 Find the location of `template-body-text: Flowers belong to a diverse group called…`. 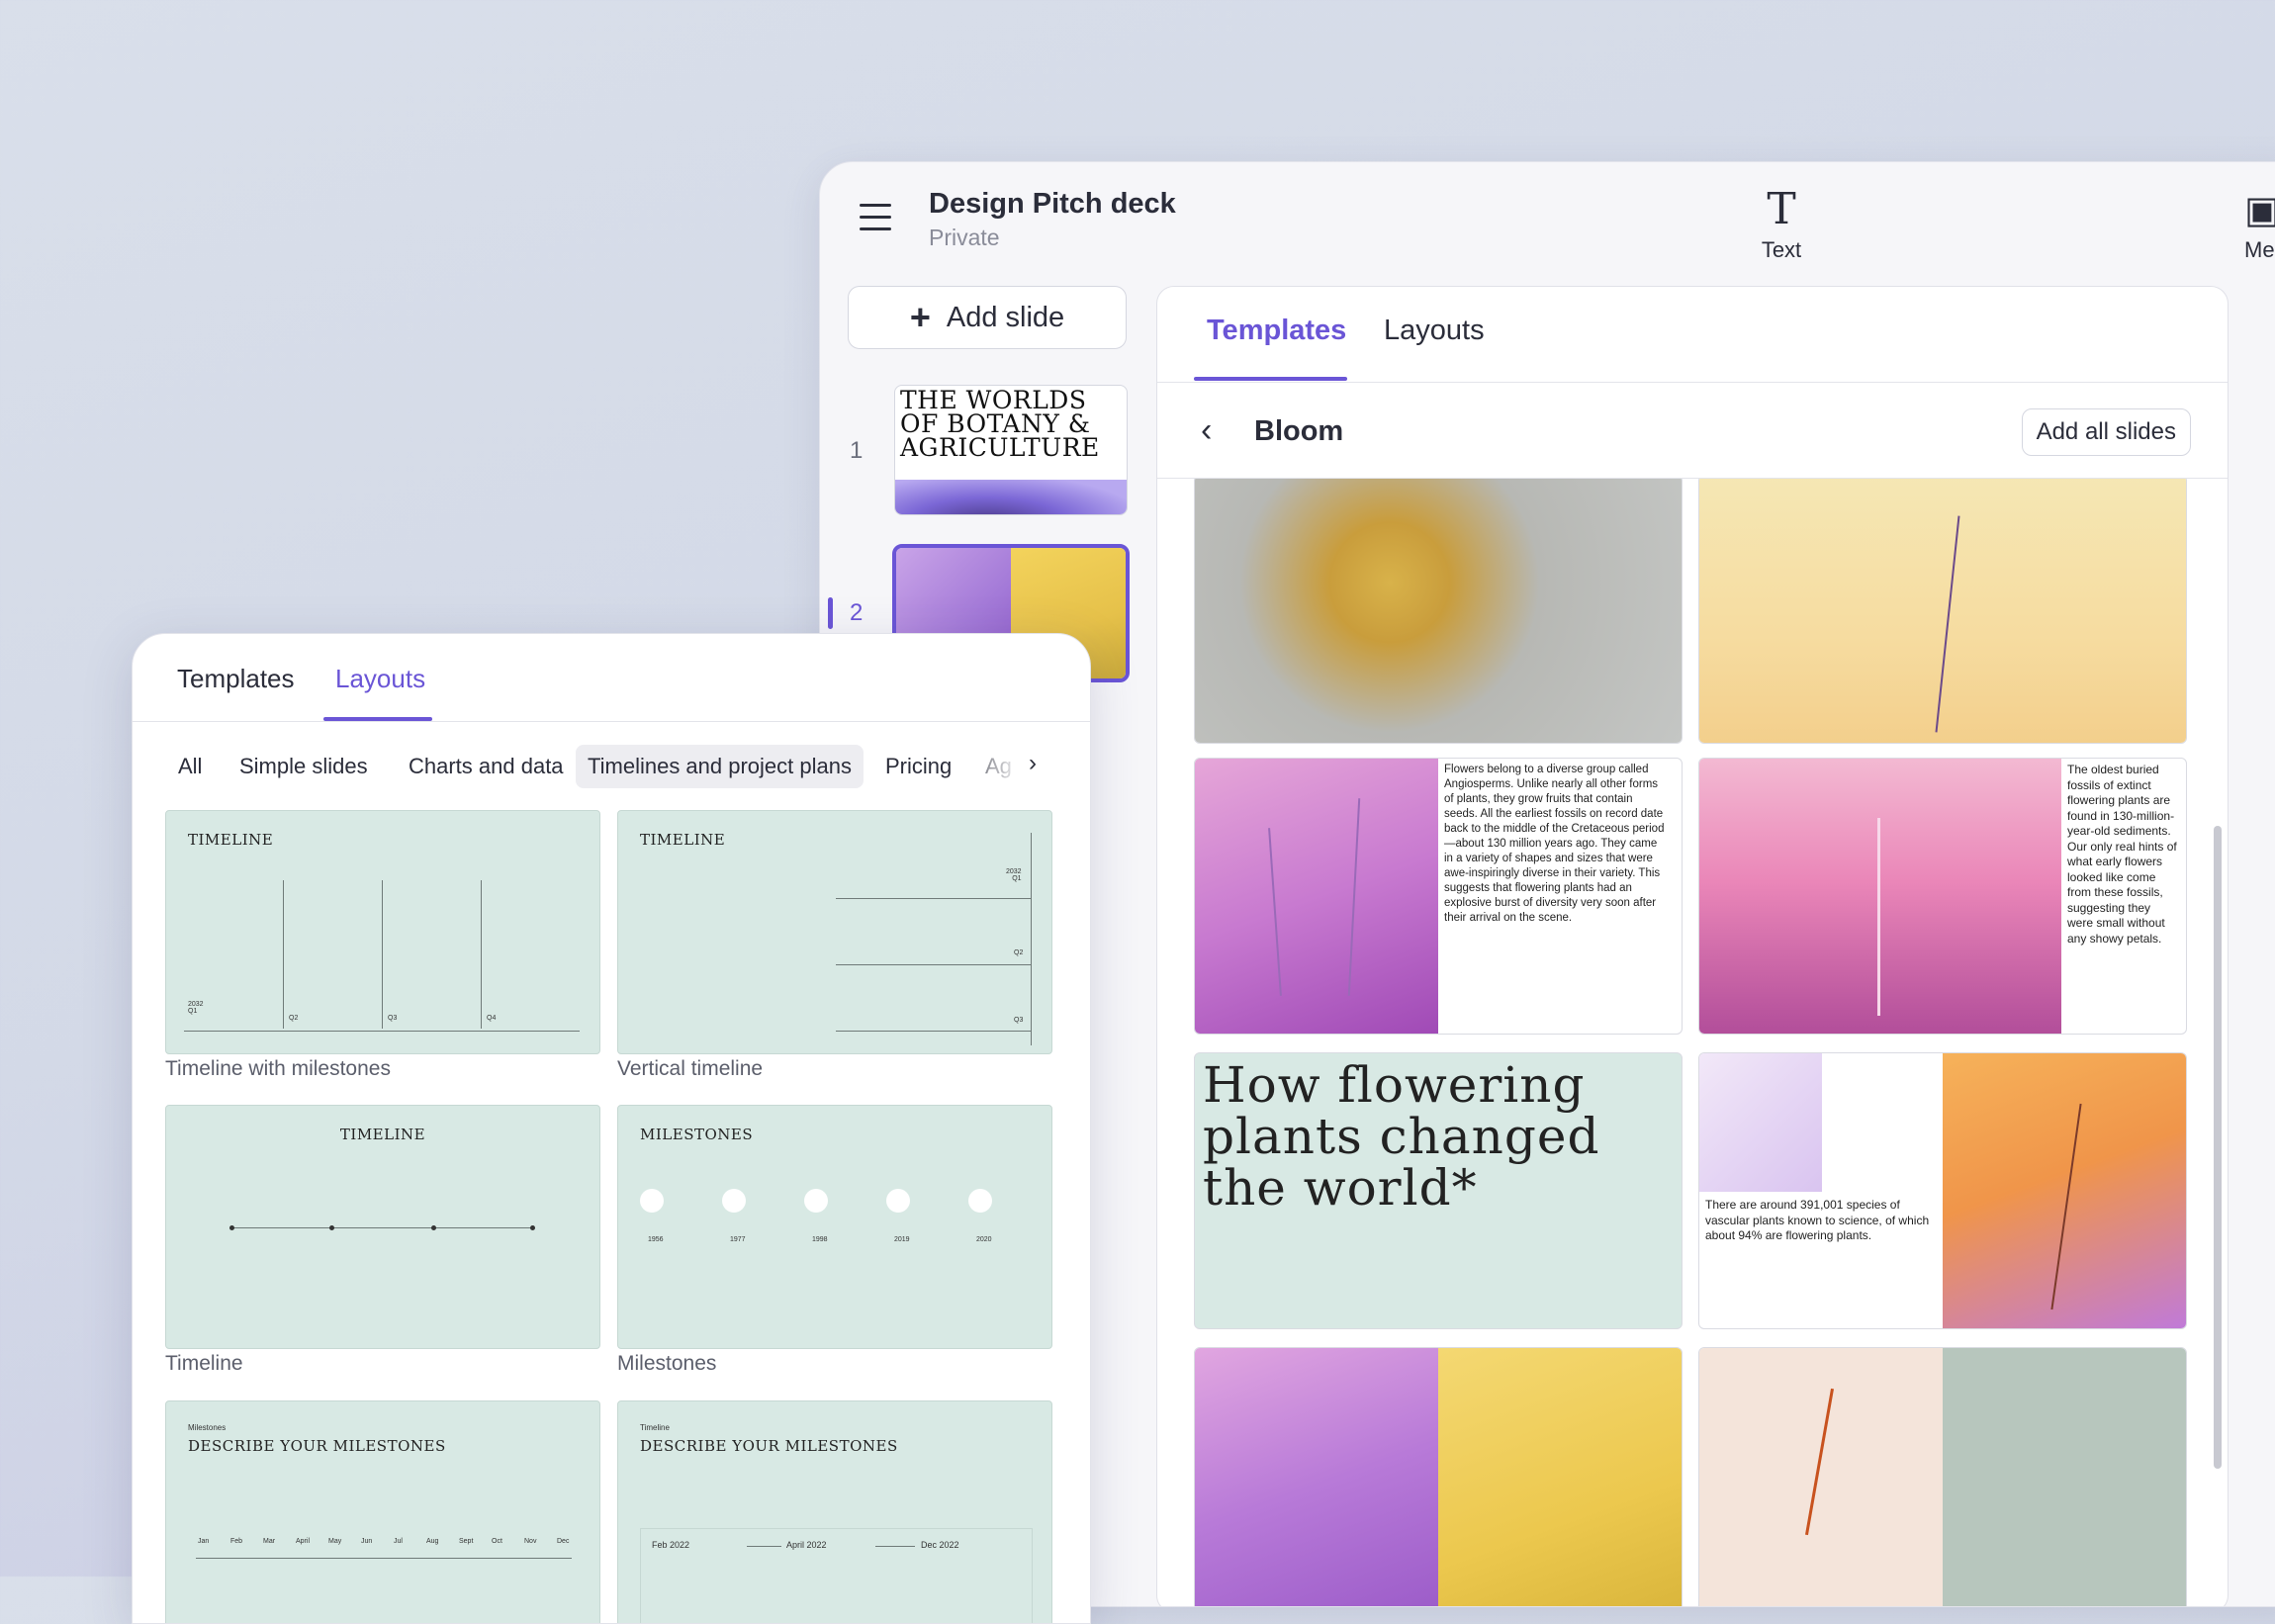

template-body-text: Flowers belong to a diverse group called… is located at coordinates (1554, 844).